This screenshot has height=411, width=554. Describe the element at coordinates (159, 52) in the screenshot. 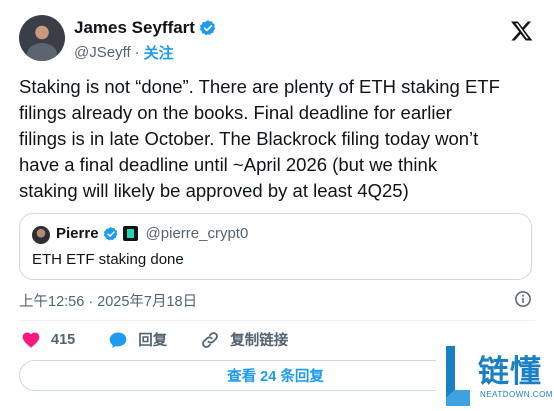

I see `follow-button: 关注` at that location.